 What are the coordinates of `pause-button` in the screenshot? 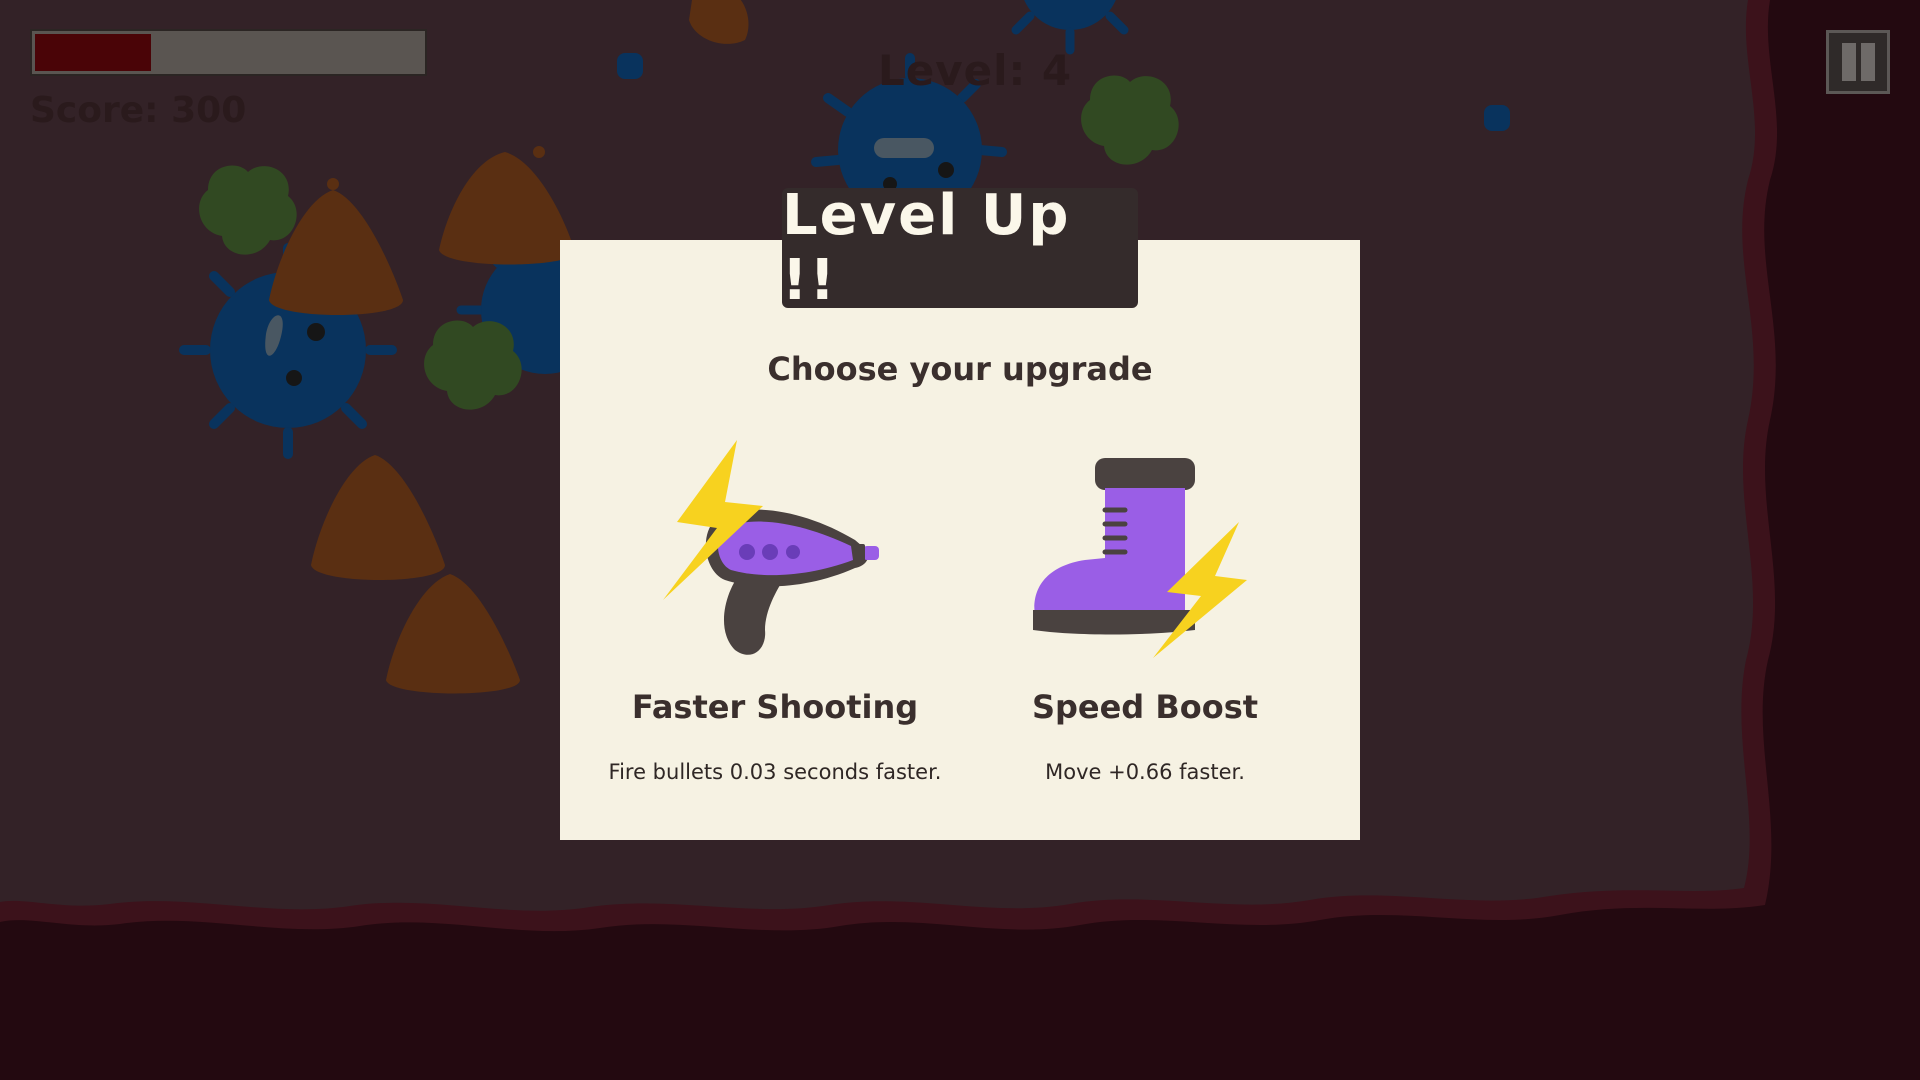 It's located at (1858, 62).